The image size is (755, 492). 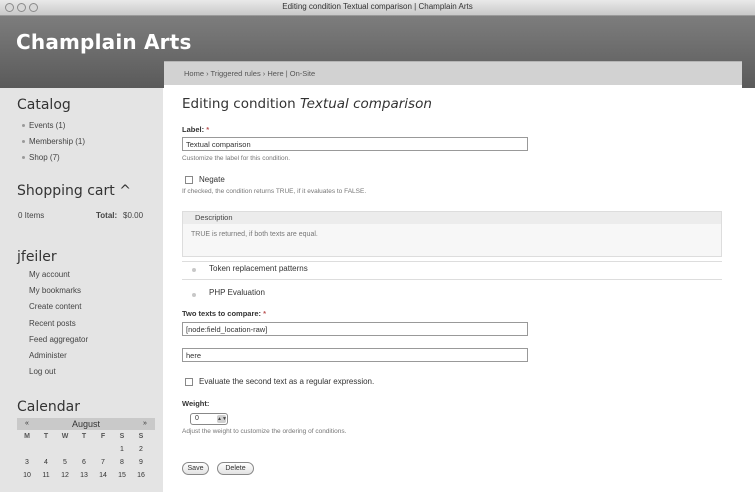 I want to click on calendar-day: 16, so click(x=141, y=475).